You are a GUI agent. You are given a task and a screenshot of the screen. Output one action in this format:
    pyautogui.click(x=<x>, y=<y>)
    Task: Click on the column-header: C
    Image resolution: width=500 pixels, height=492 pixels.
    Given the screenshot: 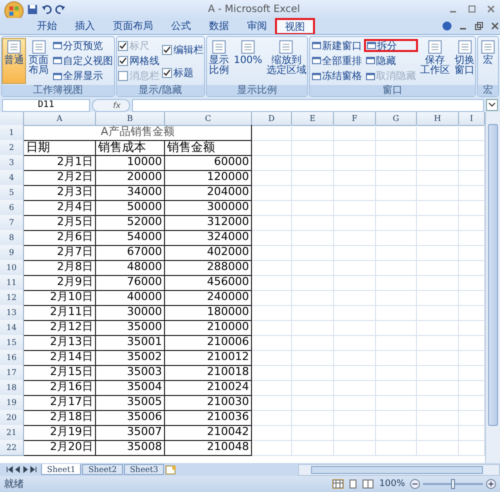 What is the action you would take?
    pyautogui.click(x=208, y=119)
    